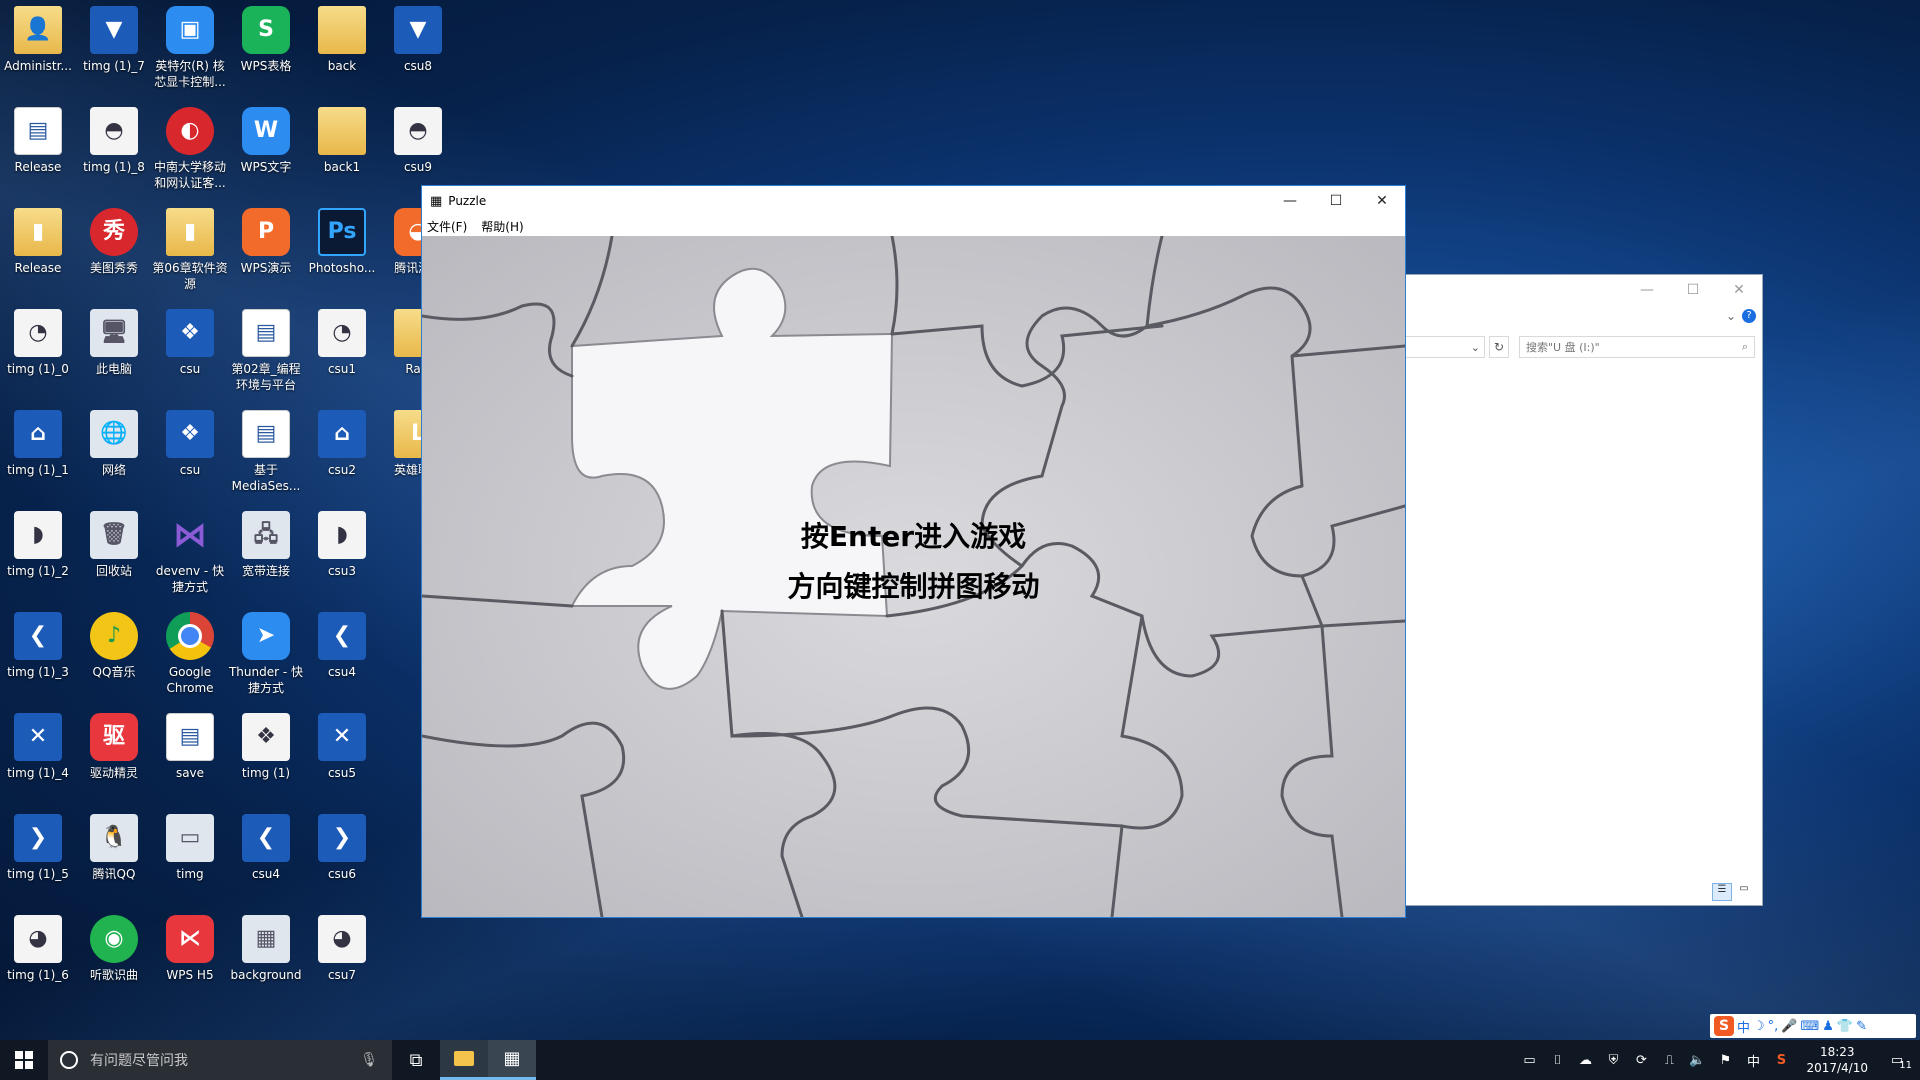 The image size is (1920, 1080). Describe the element at coordinates (1637, 347) in the screenshot. I see `explorer-search-input: 搜索"U 盘 (I:)" ⌕` at that location.